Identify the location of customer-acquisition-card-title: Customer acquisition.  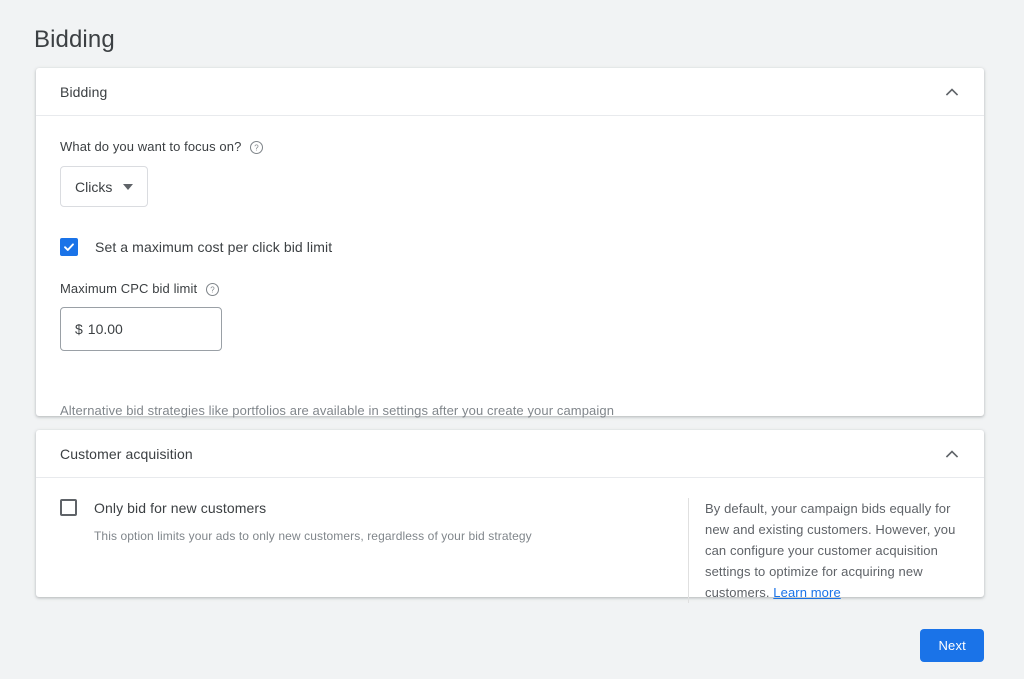
(126, 453).